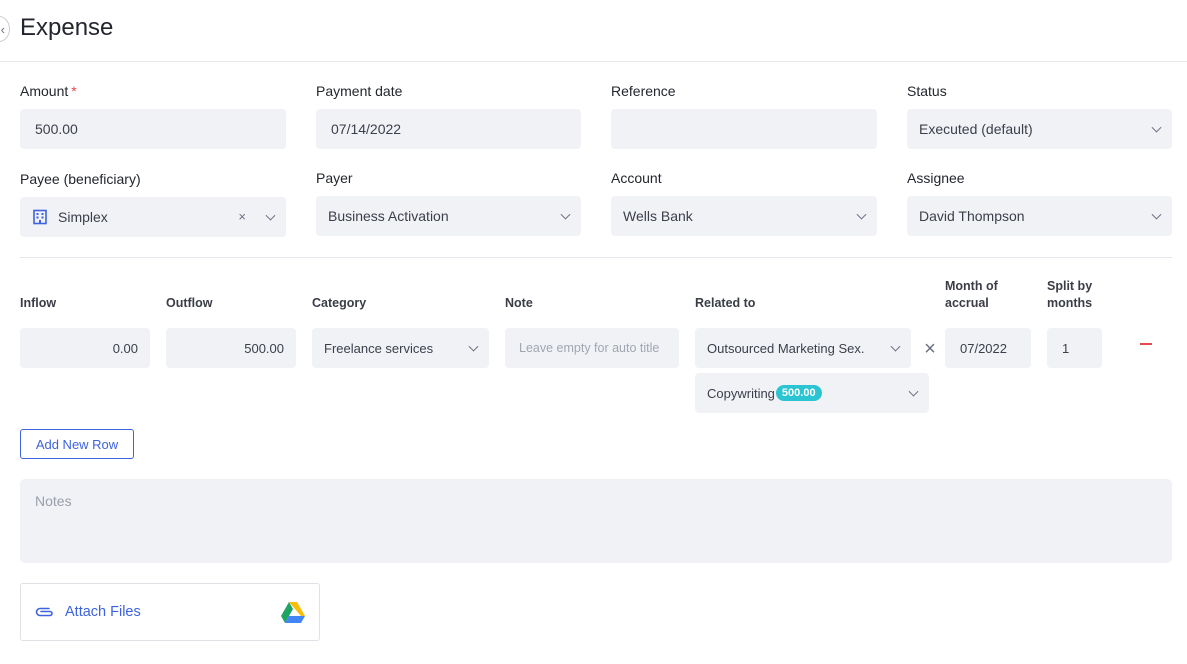  What do you see at coordinates (971, 286) in the screenshot?
I see `month-header-line1: Month of` at bounding box center [971, 286].